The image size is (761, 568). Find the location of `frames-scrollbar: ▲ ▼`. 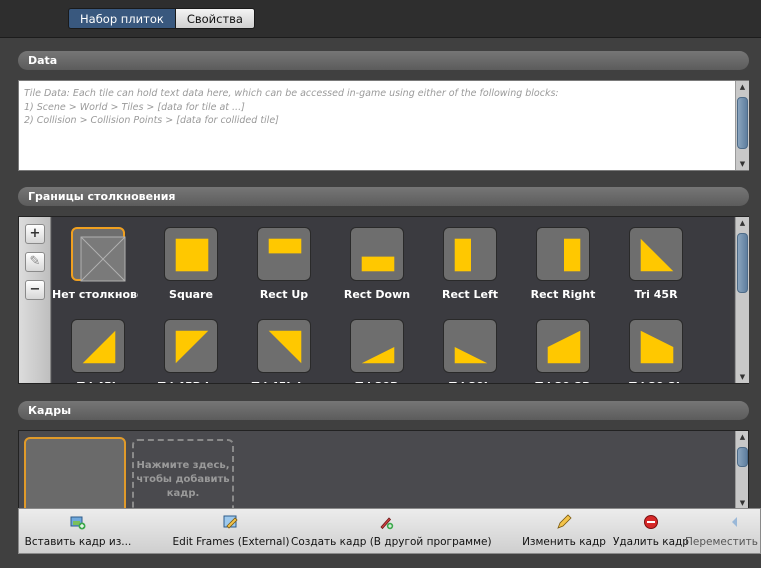

frames-scrollbar: ▲ ▼ is located at coordinates (741, 470).